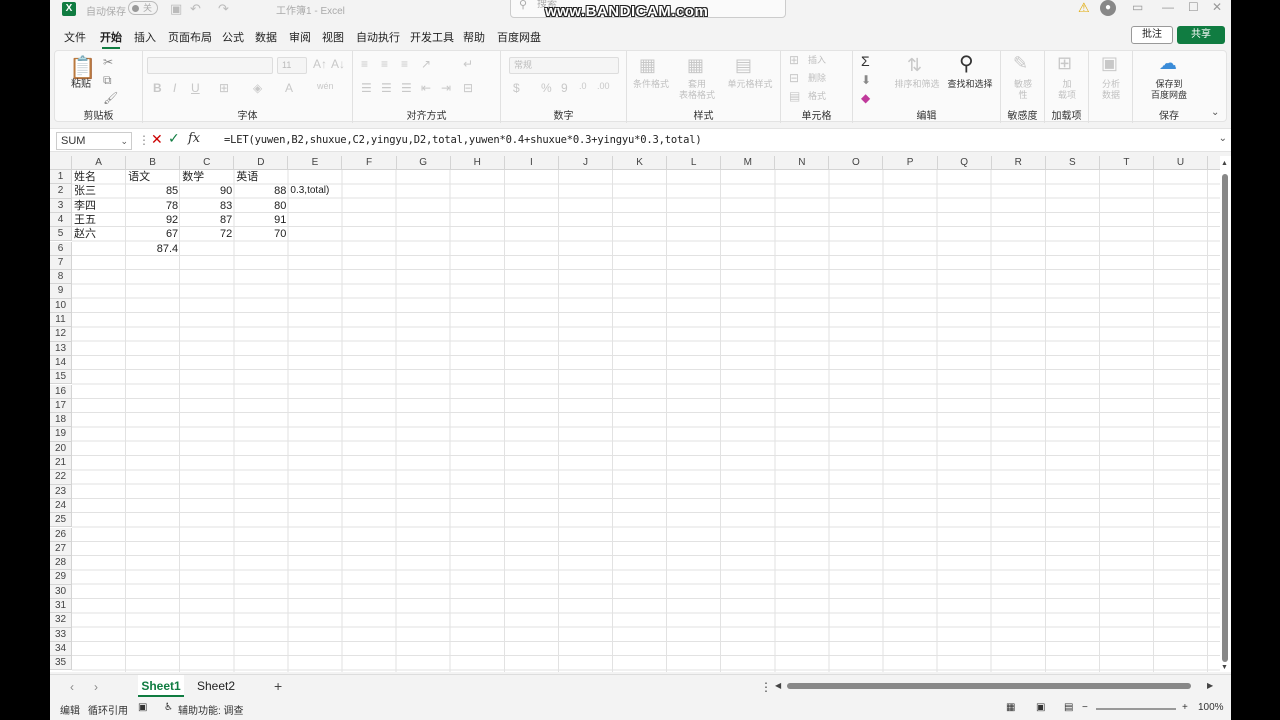  What do you see at coordinates (99, 163) in the screenshot?
I see `column-header: A` at bounding box center [99, 163].